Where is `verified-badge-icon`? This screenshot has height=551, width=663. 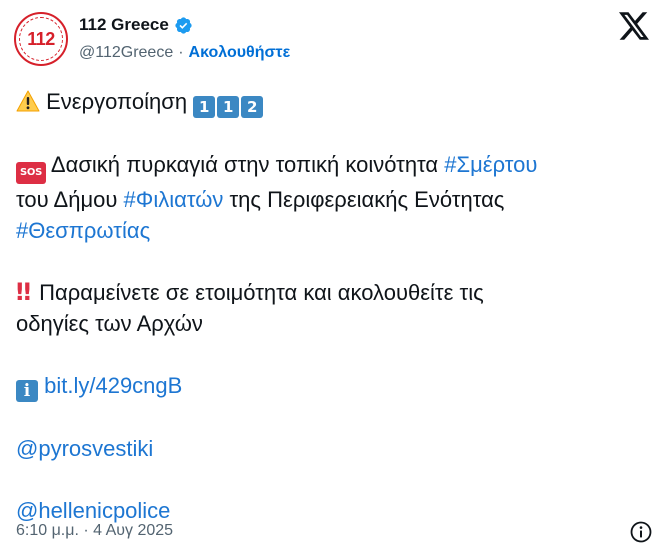
verified-badge-icon is located at coordinates (183, 25).